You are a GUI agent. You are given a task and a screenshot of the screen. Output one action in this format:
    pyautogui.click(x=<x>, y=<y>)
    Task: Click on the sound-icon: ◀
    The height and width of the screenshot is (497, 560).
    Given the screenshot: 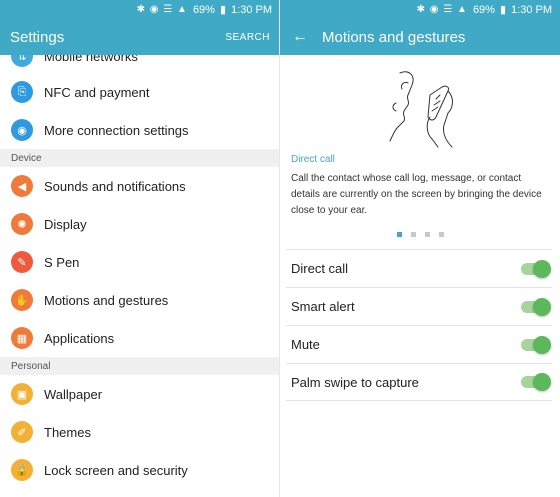 What is the action you would take?
    pyautogui.click(x=22, y=186)
    